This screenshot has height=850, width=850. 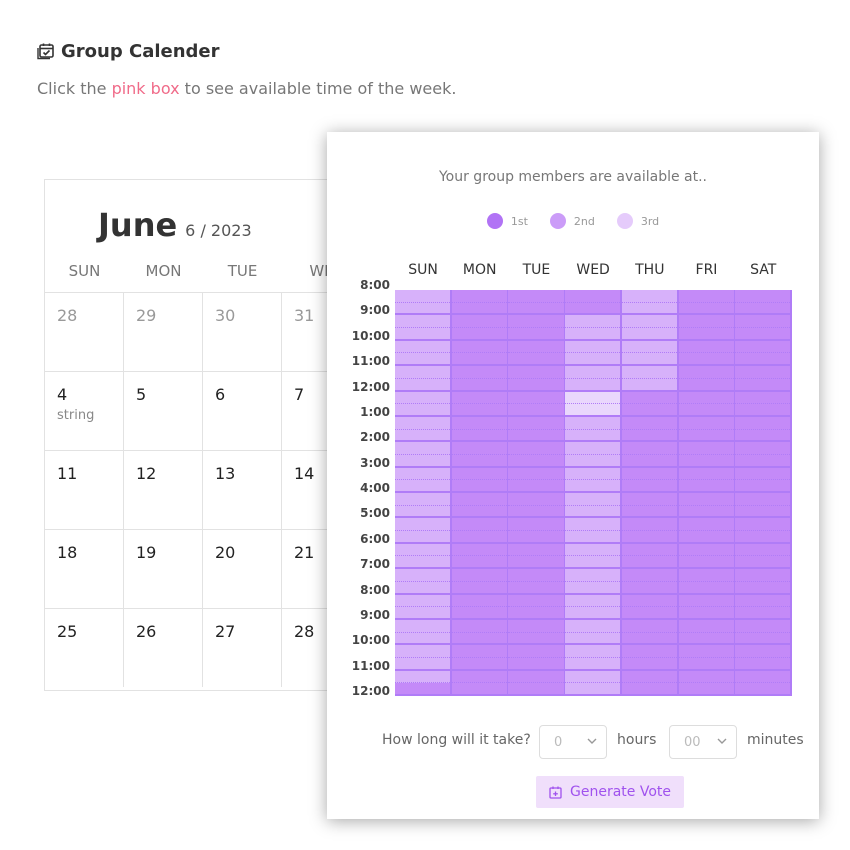 What do you see at coordinates (163, 568) in the screenshot?
I see `calendar-day-cell: 19` at bounding box center [163, 568].